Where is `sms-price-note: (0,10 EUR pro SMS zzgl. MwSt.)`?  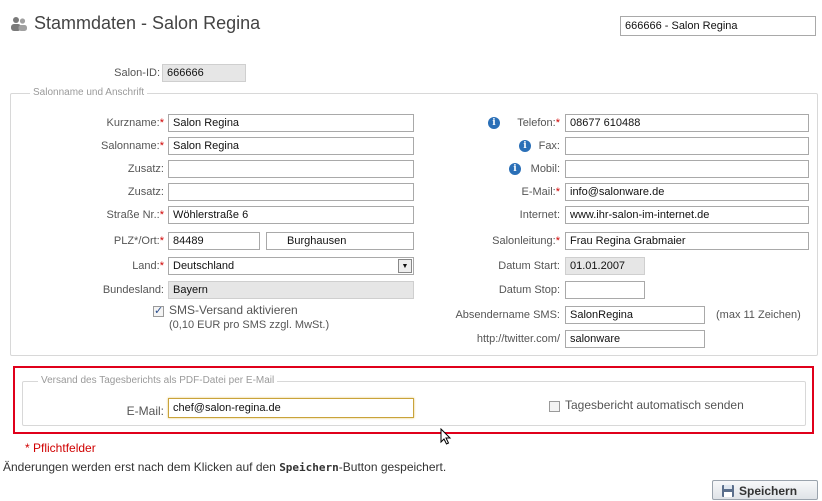
sms-price-note: (0,10 EUR pro SMS zzgl. MwSt.) is located at coordinates (249, 325).